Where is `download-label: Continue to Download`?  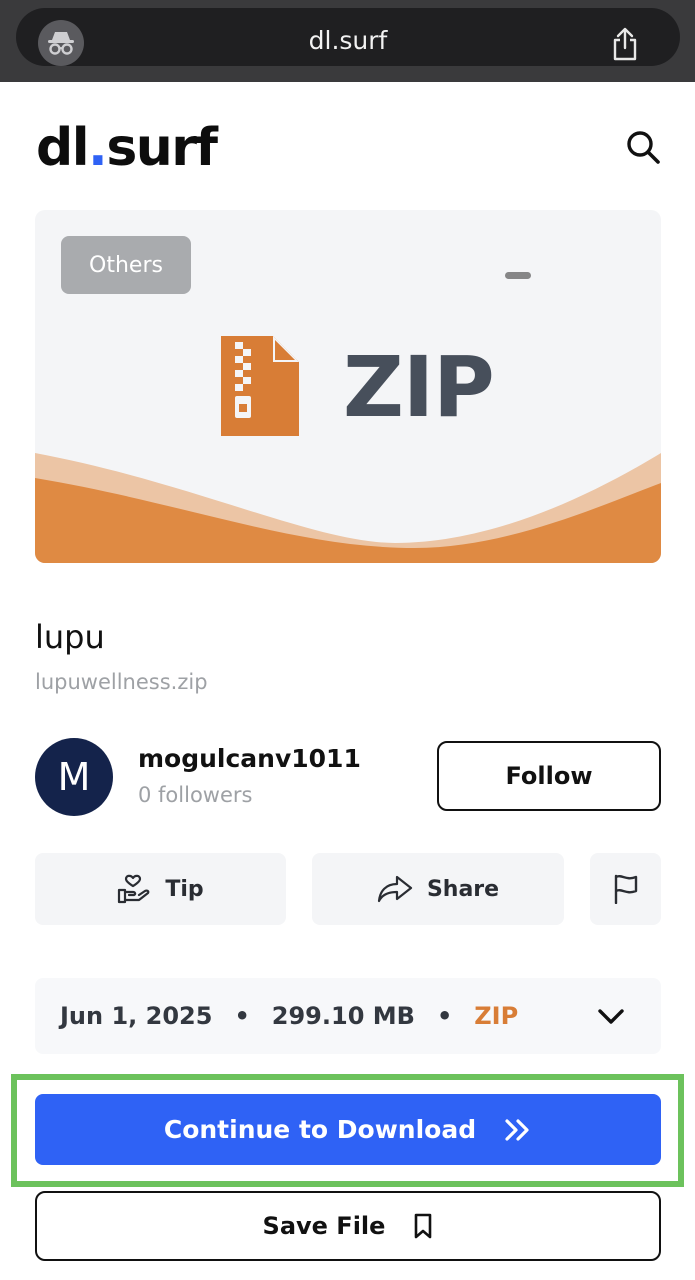 download-label: Continue to Download is located at coordinates (320, 1129).